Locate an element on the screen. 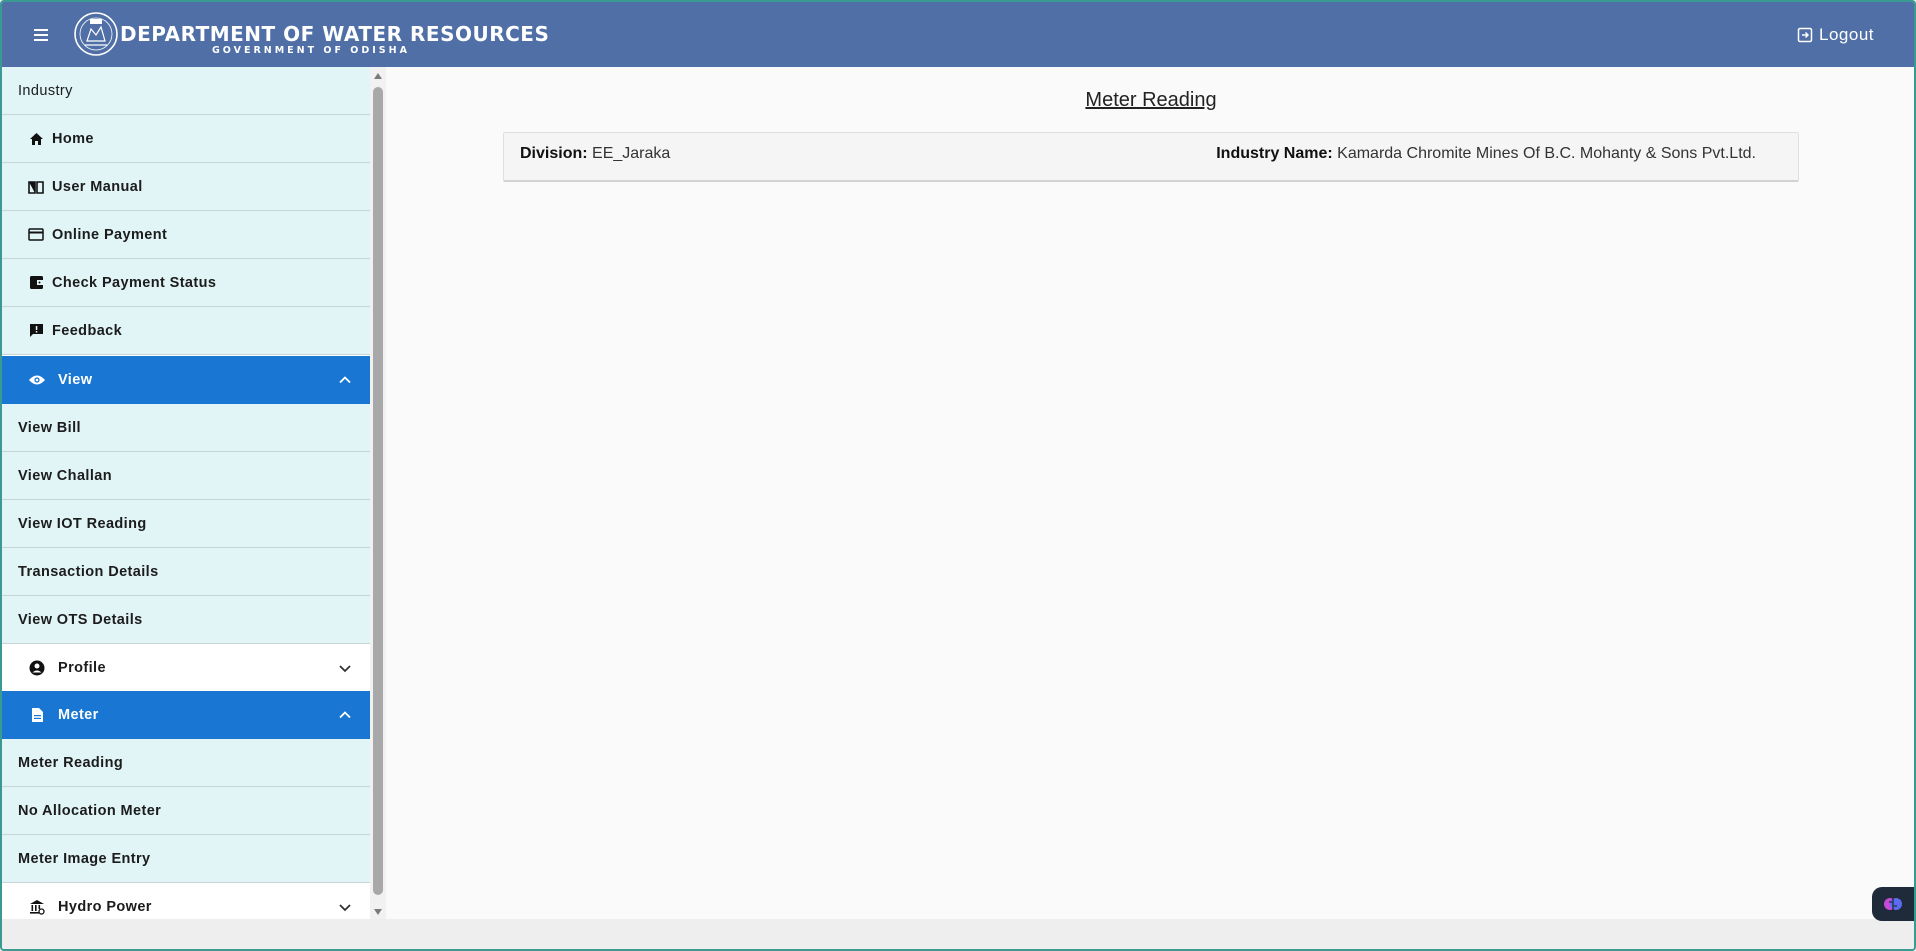 The width and height of the screenshot is (1916, 951). hamburger-menu-icon is located at coordinates (42, 35).